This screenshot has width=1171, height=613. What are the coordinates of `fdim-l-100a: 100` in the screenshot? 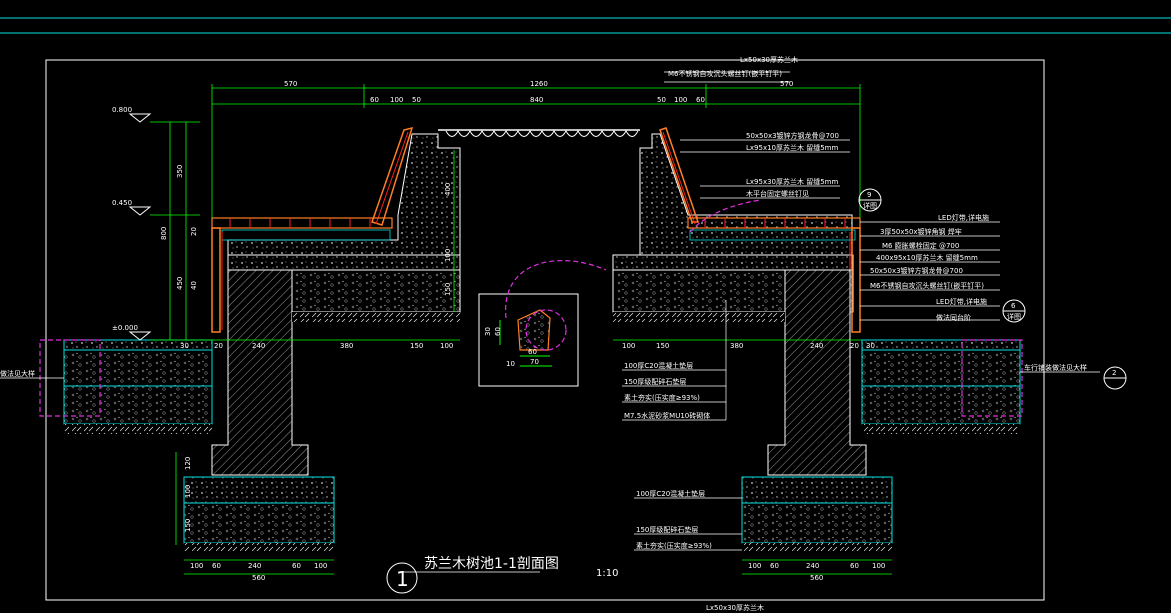 It's located at (196, 566).